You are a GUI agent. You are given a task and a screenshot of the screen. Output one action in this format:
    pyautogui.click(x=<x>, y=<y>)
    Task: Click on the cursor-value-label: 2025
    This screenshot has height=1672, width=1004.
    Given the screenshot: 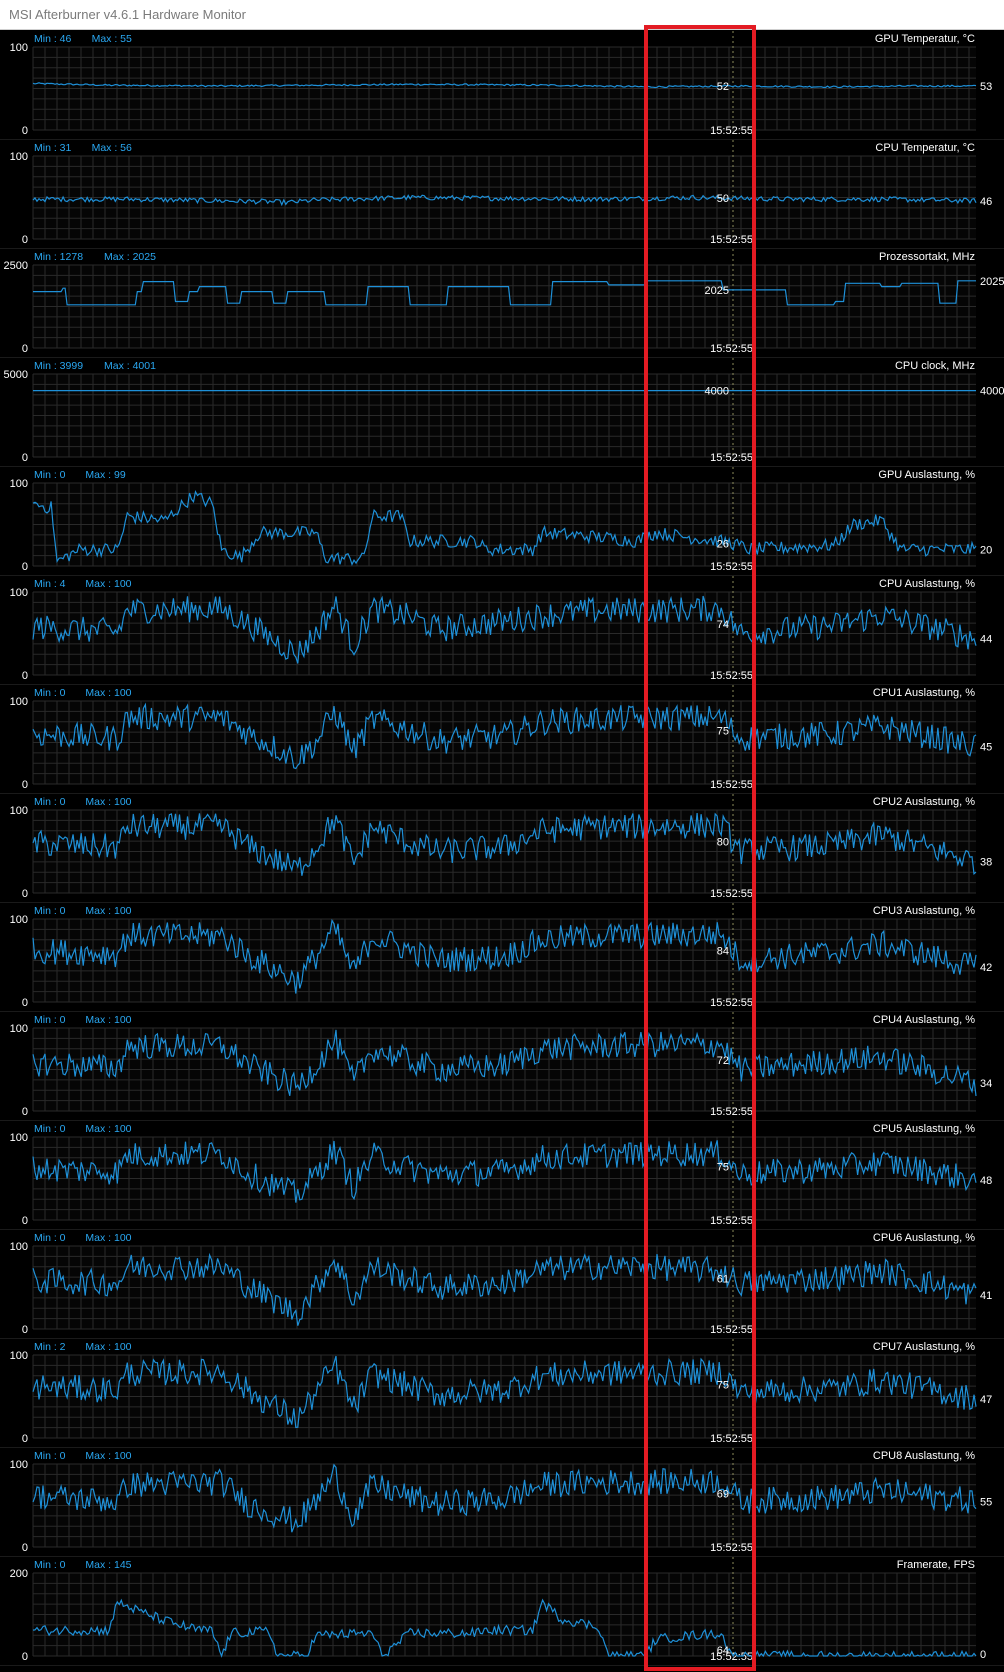 What is the action you would take?
    pyautogui.click(x=717, y=291)
    